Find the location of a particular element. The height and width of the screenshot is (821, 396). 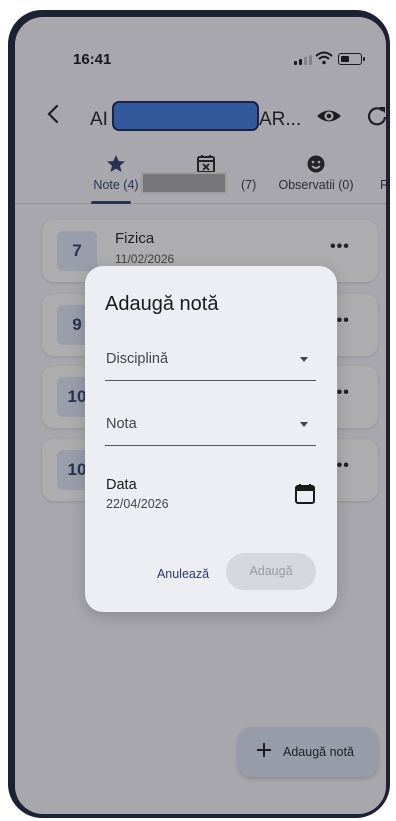

grade-dropdown: Nota is located at coordinates (210, 426).